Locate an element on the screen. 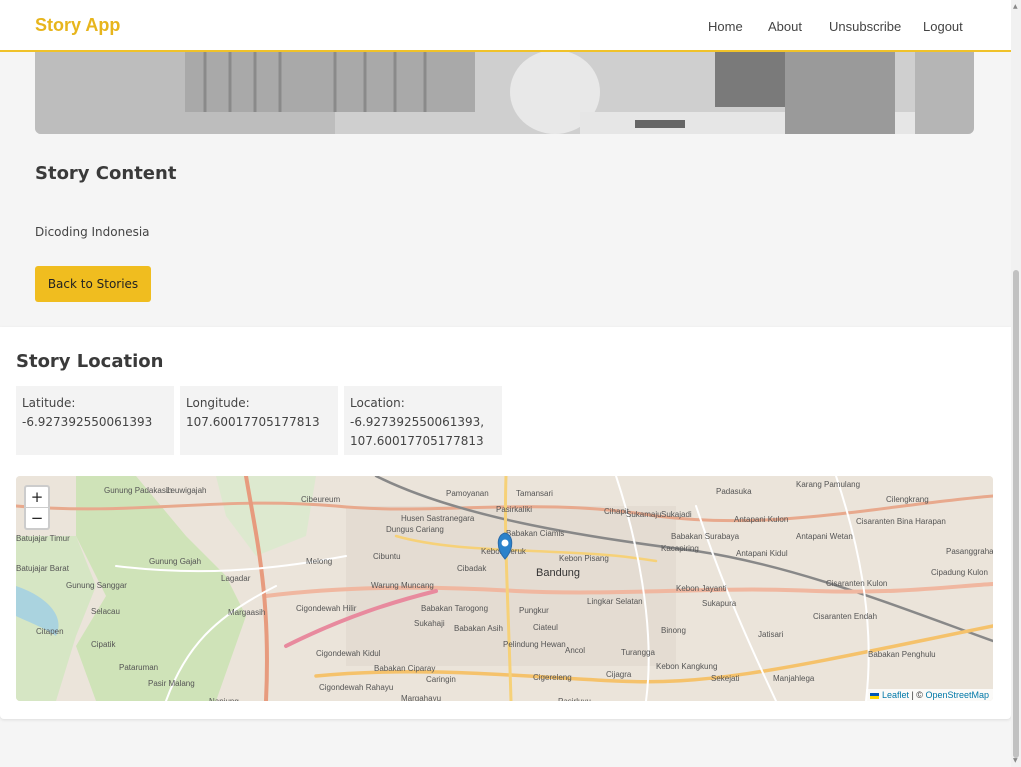 Image resolution: width=1021 pixels, height=767 pixels. map-place-label: Lingkar Selatan is located at coordinates (615, 601).